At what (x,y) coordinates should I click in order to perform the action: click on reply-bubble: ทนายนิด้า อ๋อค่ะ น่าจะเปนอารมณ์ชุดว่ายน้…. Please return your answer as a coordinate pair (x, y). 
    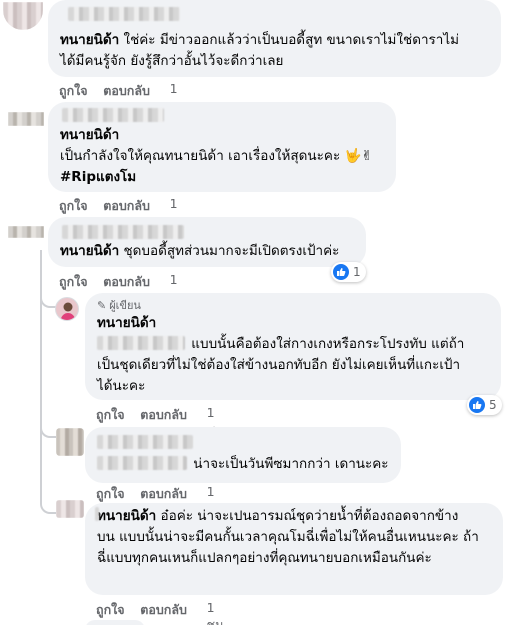
    Looking at the image, I should click on (294, 549).